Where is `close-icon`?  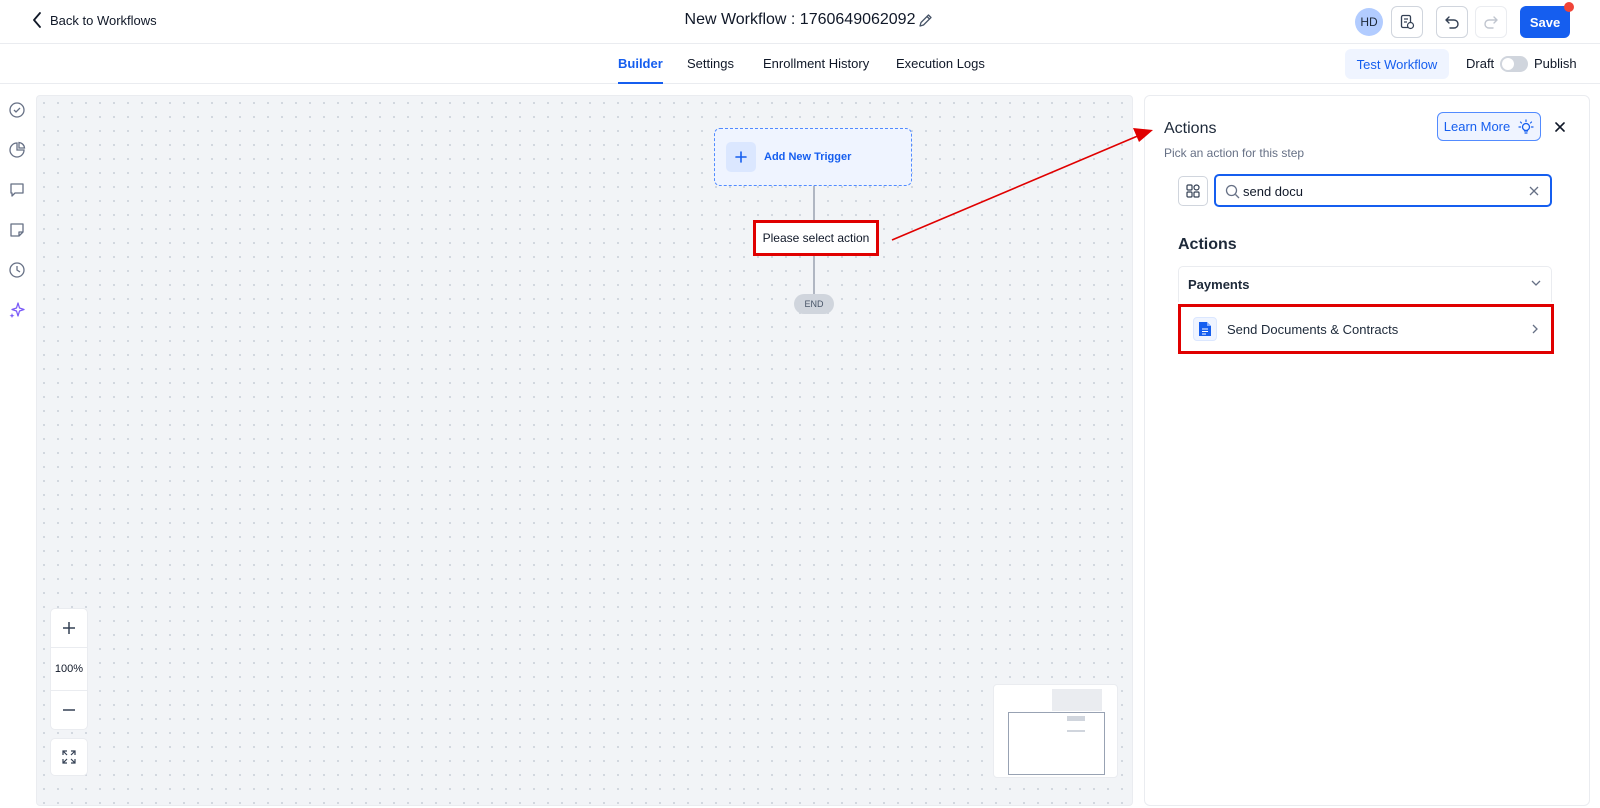
close-icon is located at coordinates (1560, 127).